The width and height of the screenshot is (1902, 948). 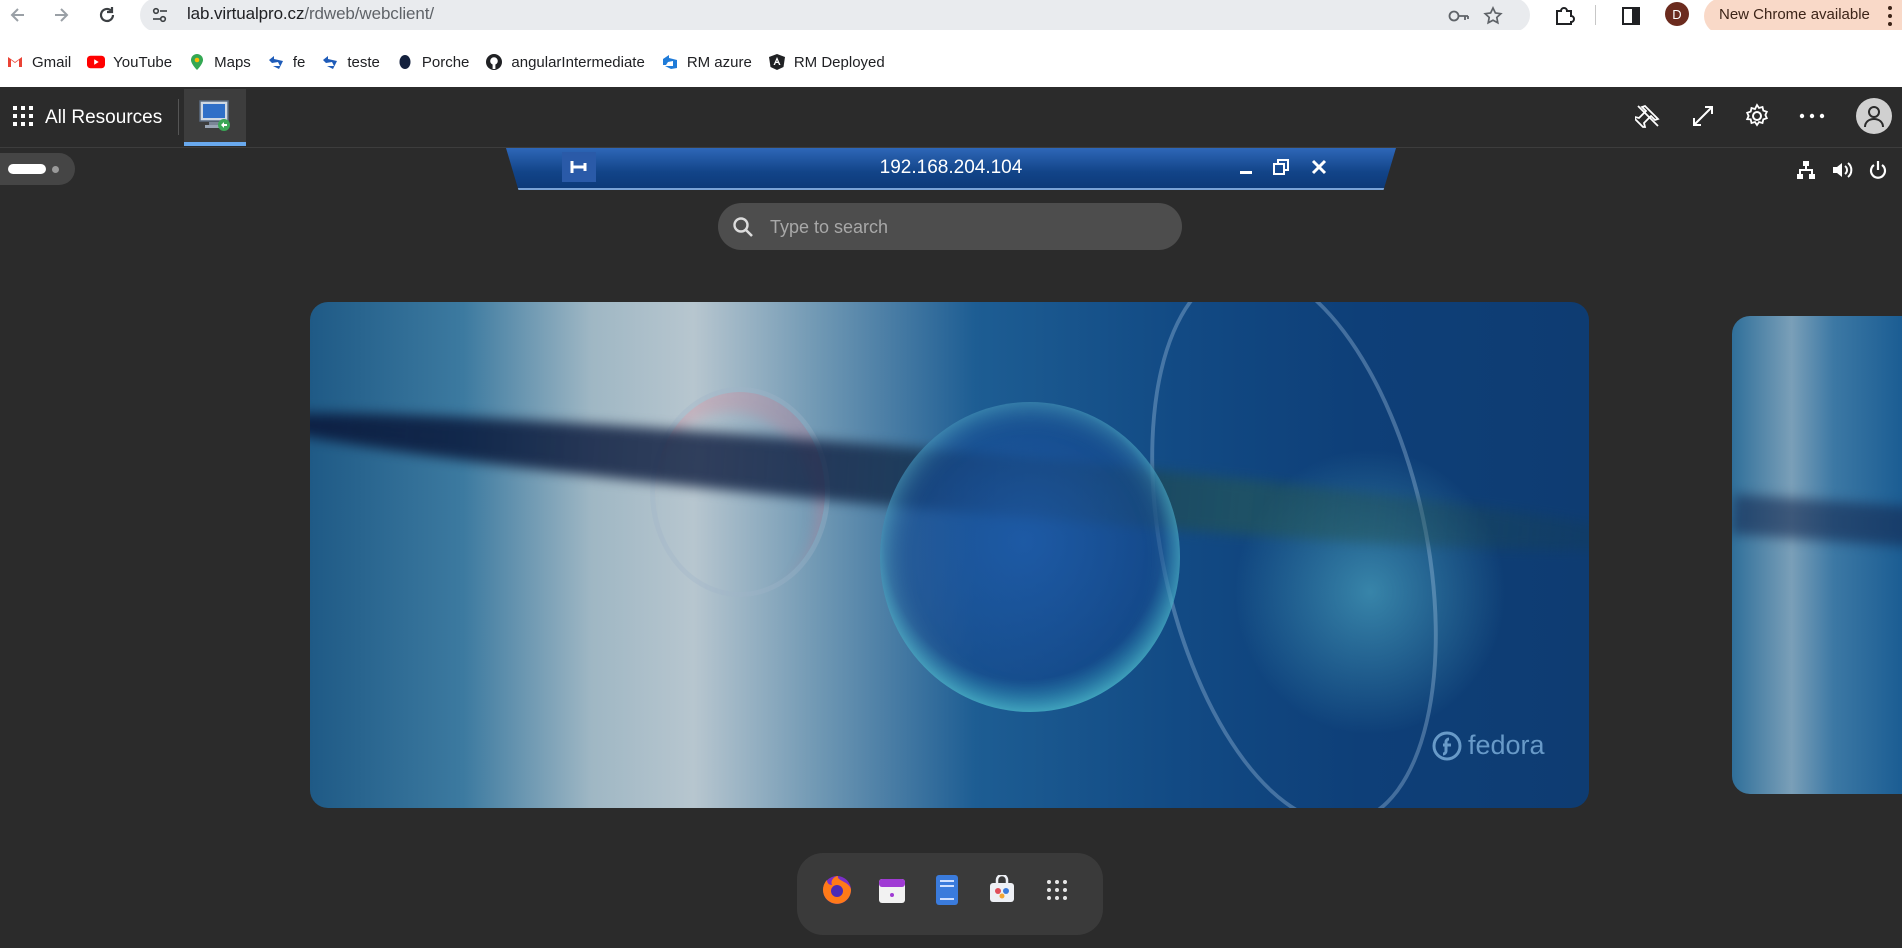 I want to click on gmail-icon, so click(x=15, y=62).